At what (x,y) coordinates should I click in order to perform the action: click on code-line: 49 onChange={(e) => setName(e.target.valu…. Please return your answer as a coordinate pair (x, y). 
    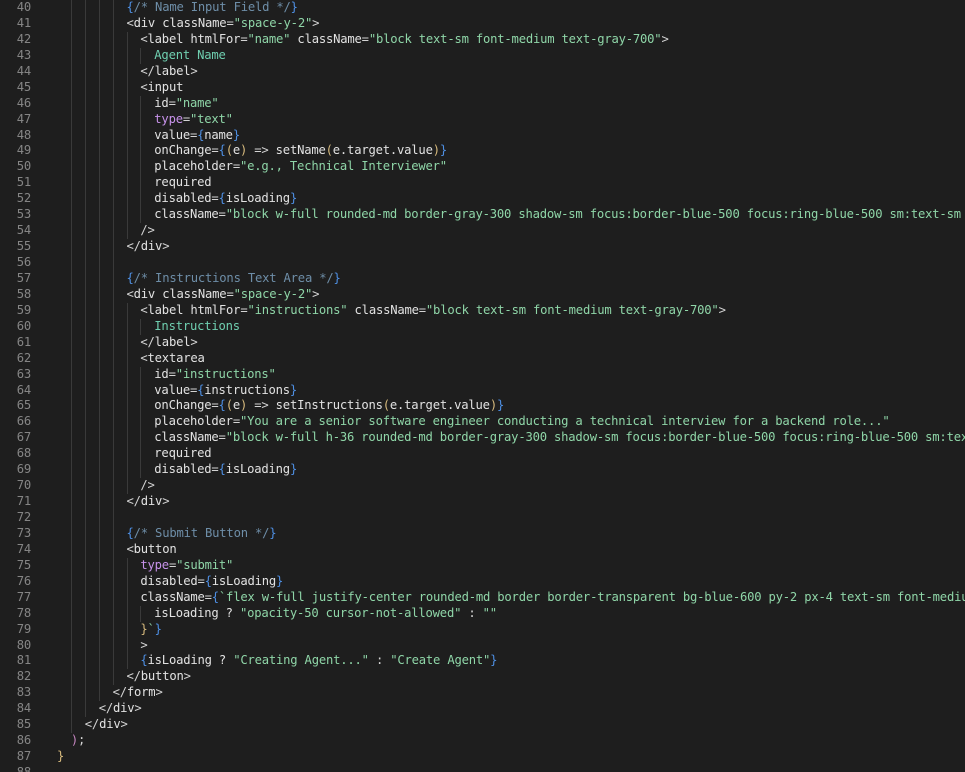
    Looking at the image, I should click on (482, 151).